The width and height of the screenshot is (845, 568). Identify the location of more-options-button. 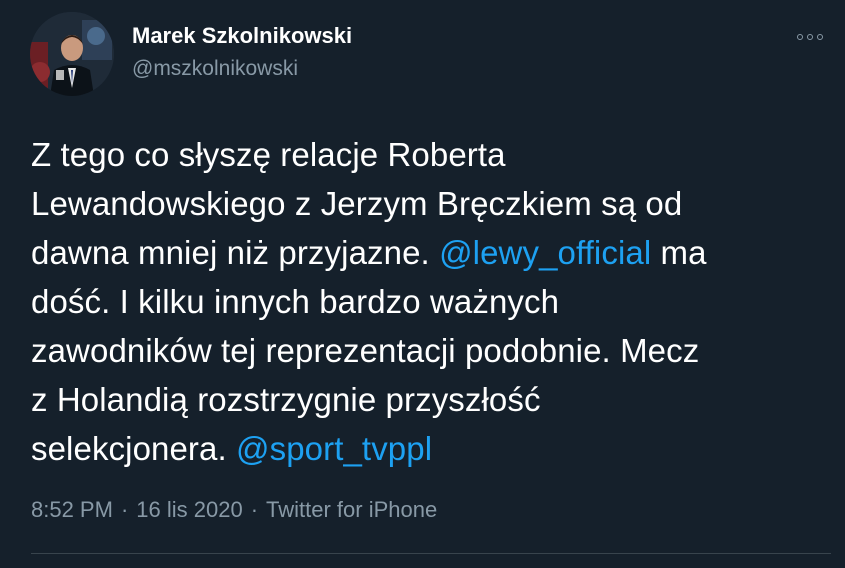
(810, 37).